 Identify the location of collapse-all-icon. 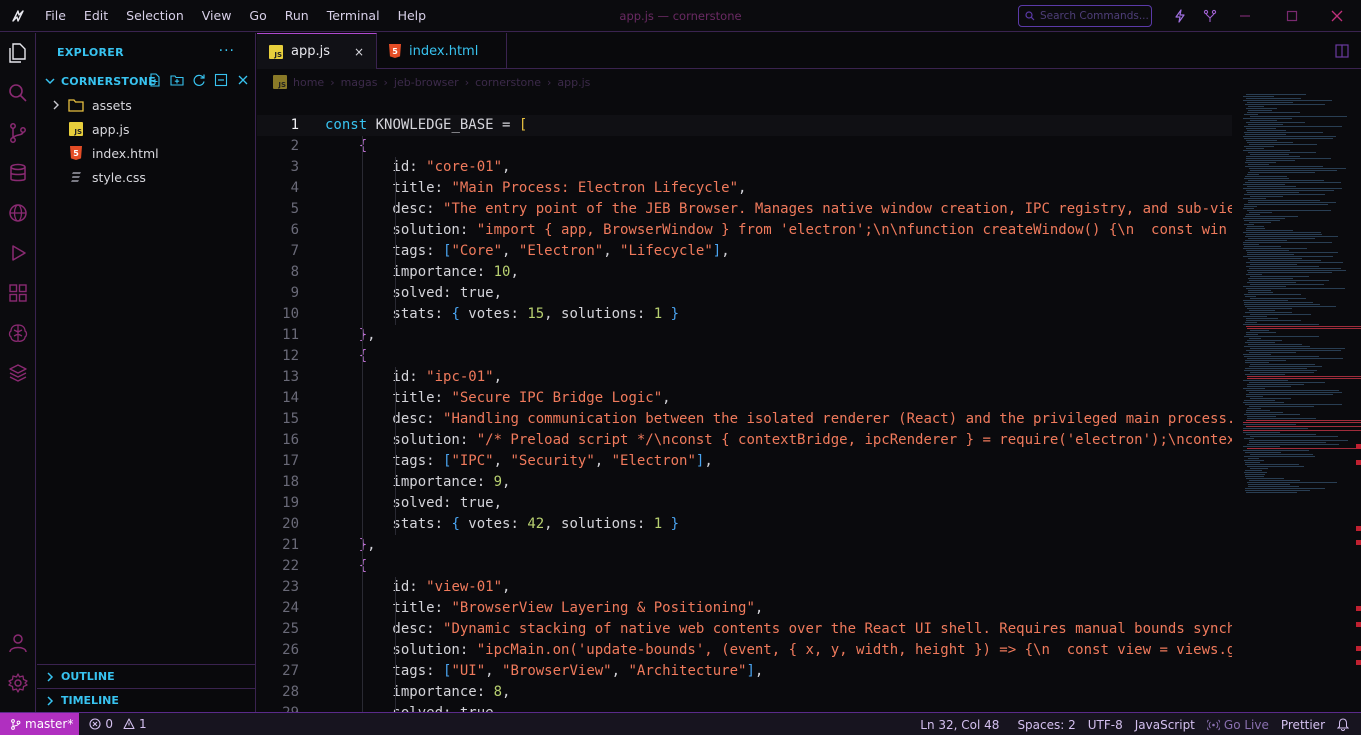
(221, 80).